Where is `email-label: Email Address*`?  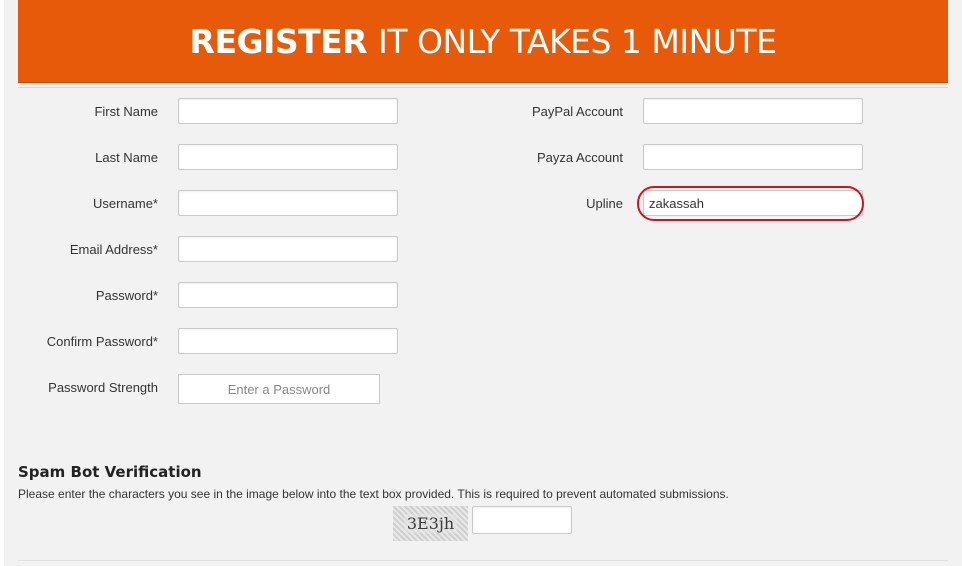 email-label: Email Address* is located at coordinates (113, 249).